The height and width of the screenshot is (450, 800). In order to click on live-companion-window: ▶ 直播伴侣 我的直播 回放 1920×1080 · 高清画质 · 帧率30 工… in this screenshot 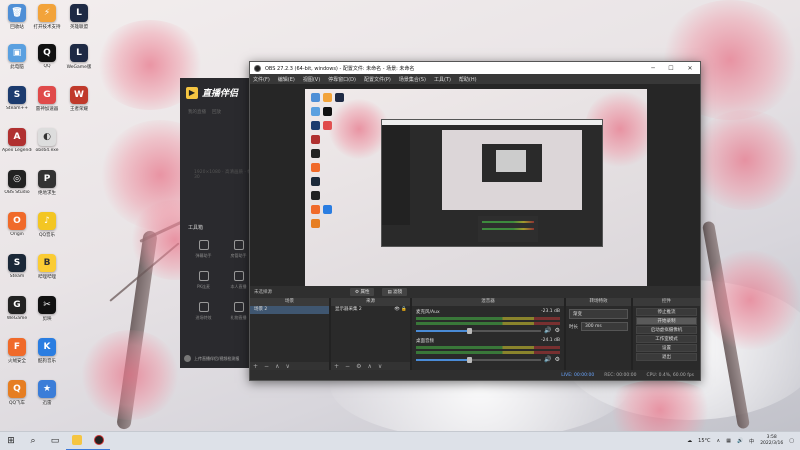, I will do `click(220, 223)`.